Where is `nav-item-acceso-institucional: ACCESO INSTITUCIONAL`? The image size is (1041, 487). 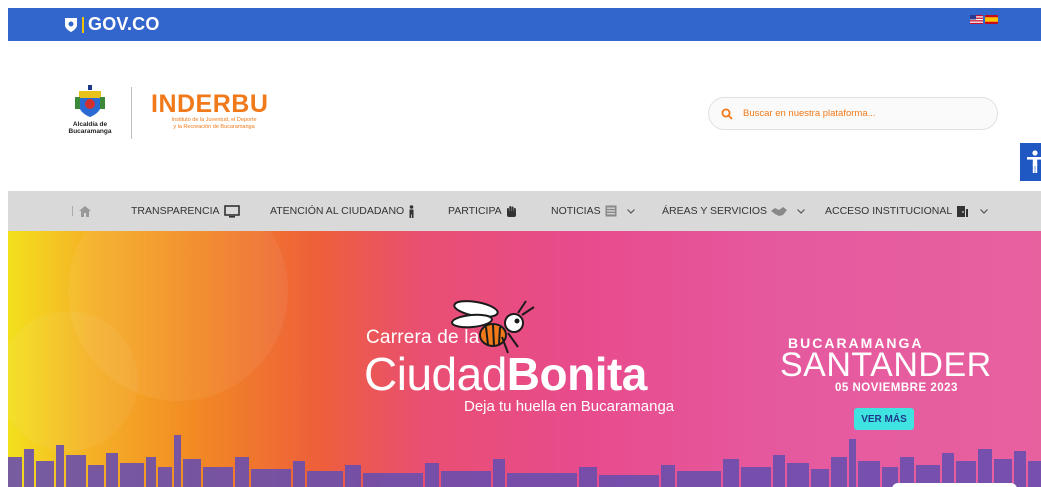 nav-item-acceso-institucional: ACCESO INSTITUCIONAL is located at coordinates (907, 211).